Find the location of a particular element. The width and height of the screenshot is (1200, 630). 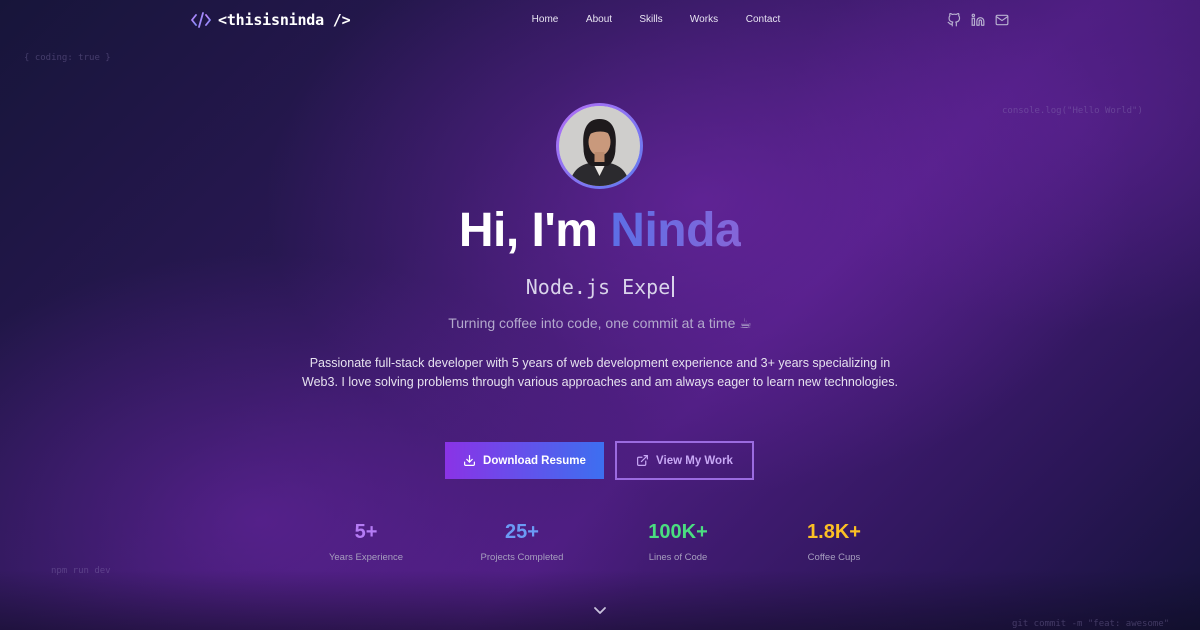

stat-value: 1.8K+ is located at coordinates (834, 532).